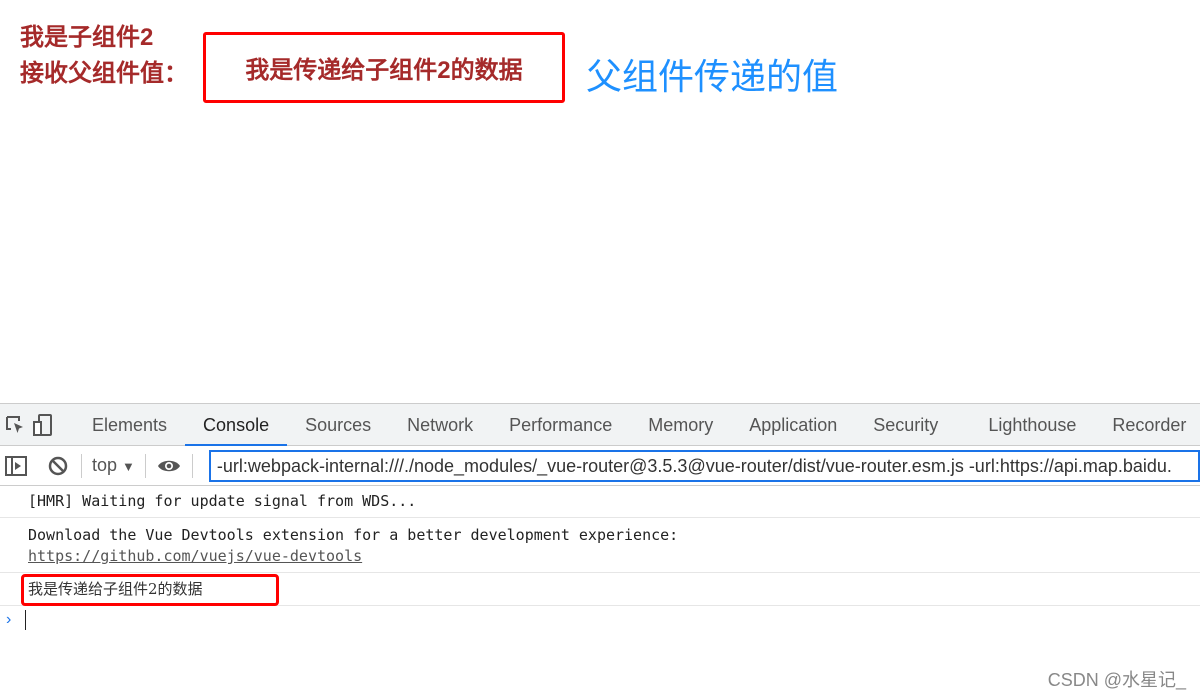  Describe the element at coordinates (680, 425) in the screenshot. I see `tab-memory: Memory` at that location.